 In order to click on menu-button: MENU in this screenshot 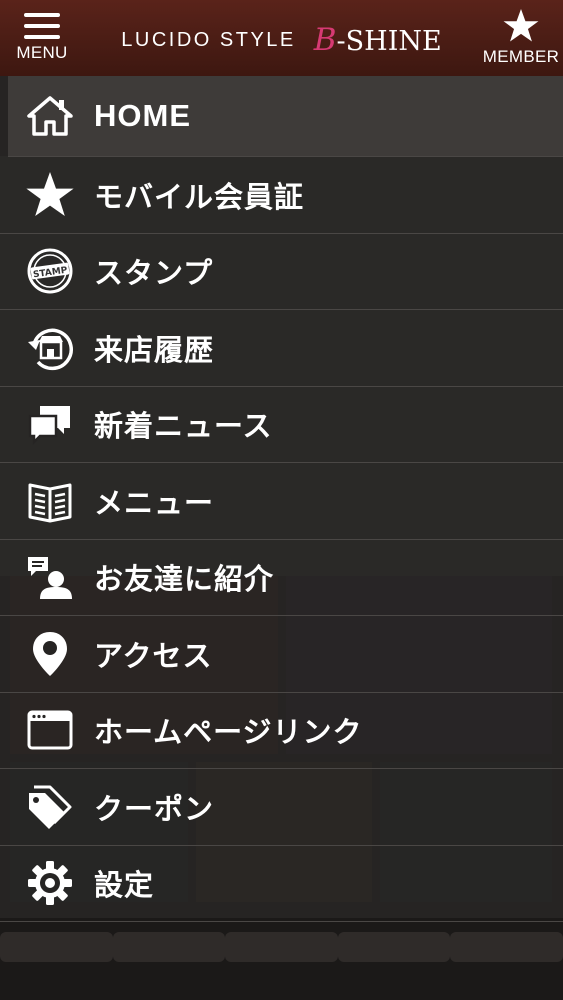, I will do `click(42, 38)`.